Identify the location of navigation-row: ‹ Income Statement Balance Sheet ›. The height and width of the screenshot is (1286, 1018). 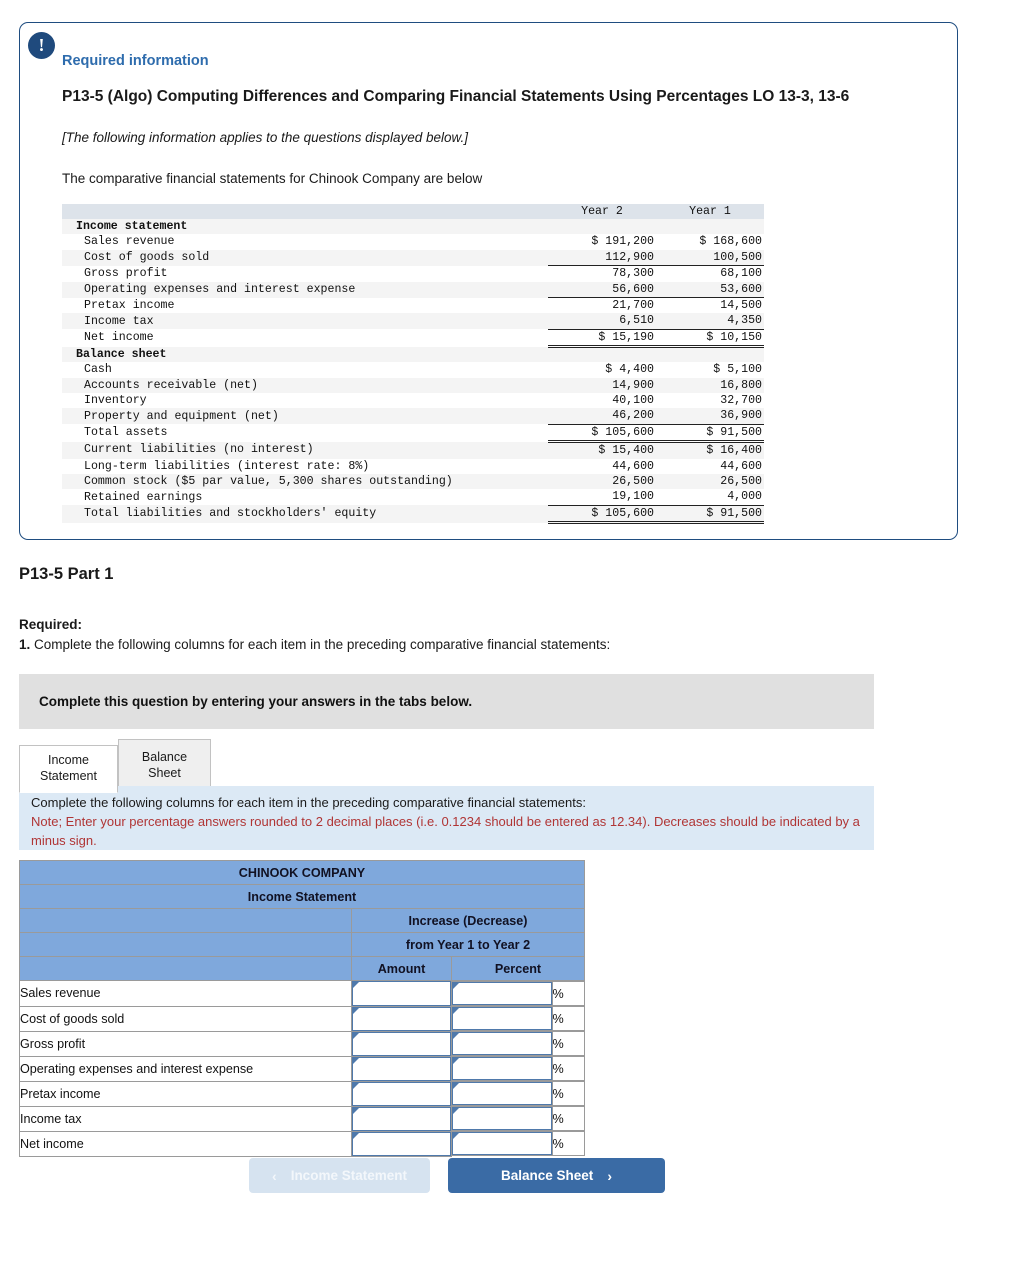
(457, 1175).